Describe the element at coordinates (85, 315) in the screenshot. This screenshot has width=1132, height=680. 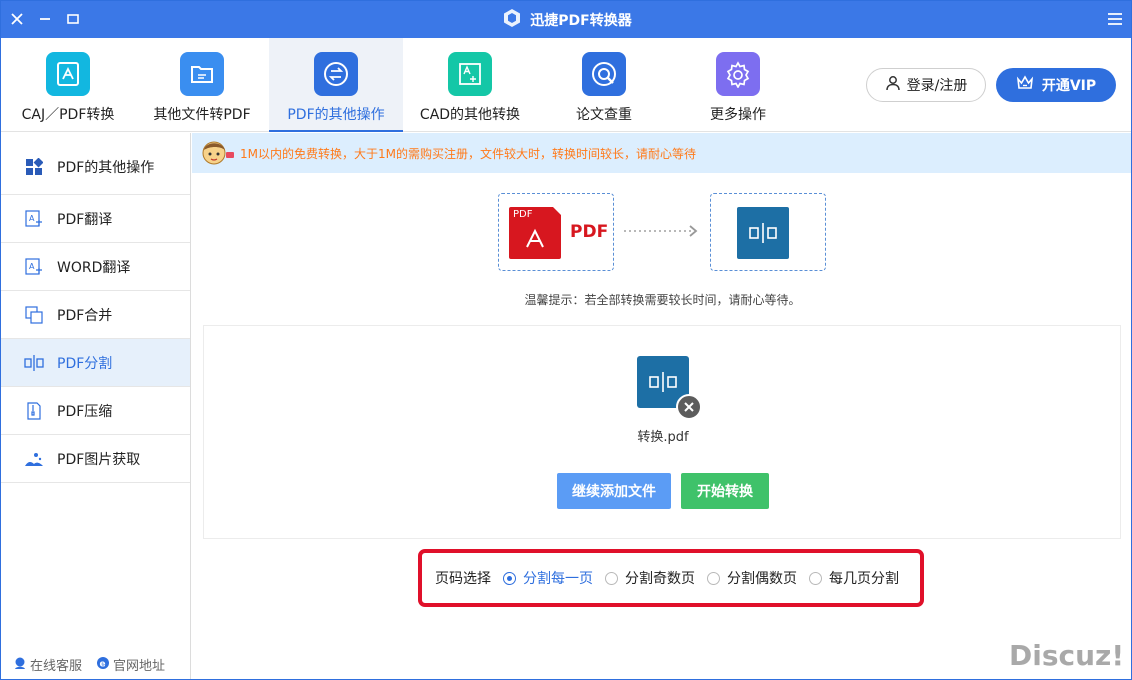
I see `sidebar-item-label: PDF合并` at that location.